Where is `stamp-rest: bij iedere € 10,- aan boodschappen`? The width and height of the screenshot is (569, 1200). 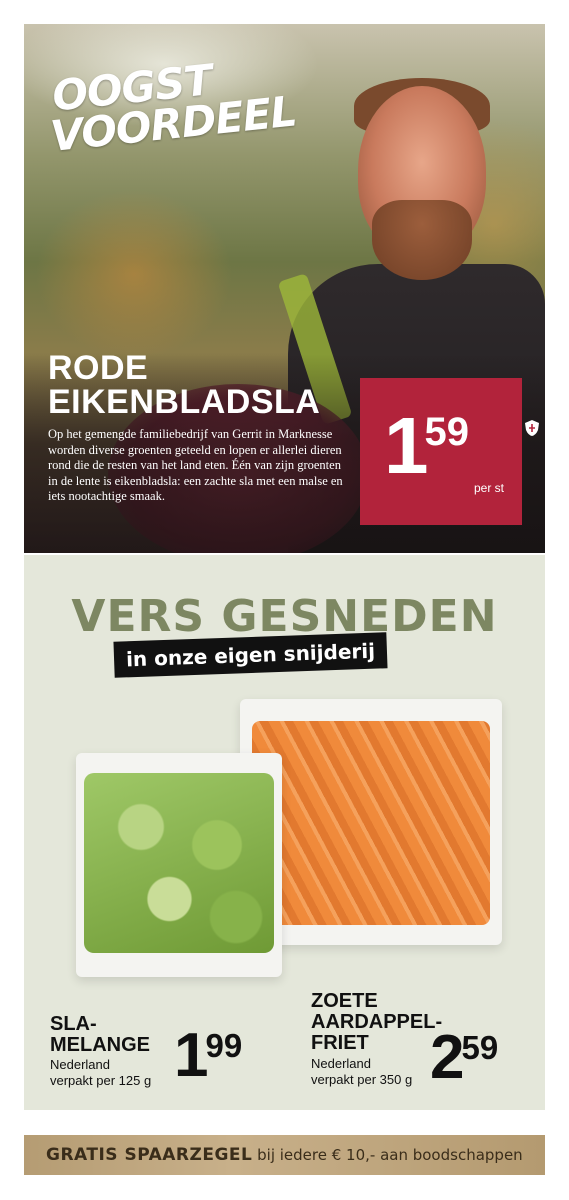 stamp-rest: bij iedere € 10,- aan boodschappen is located at coordinates (387, 1155).